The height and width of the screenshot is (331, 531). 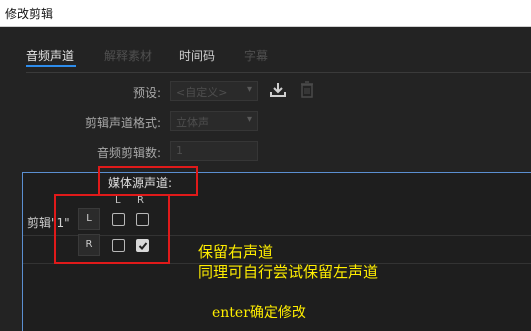 What do you see at coordinates (278, 90) in the screenshot?
I see `save-preset-icon` at bounding box center [278, 90].